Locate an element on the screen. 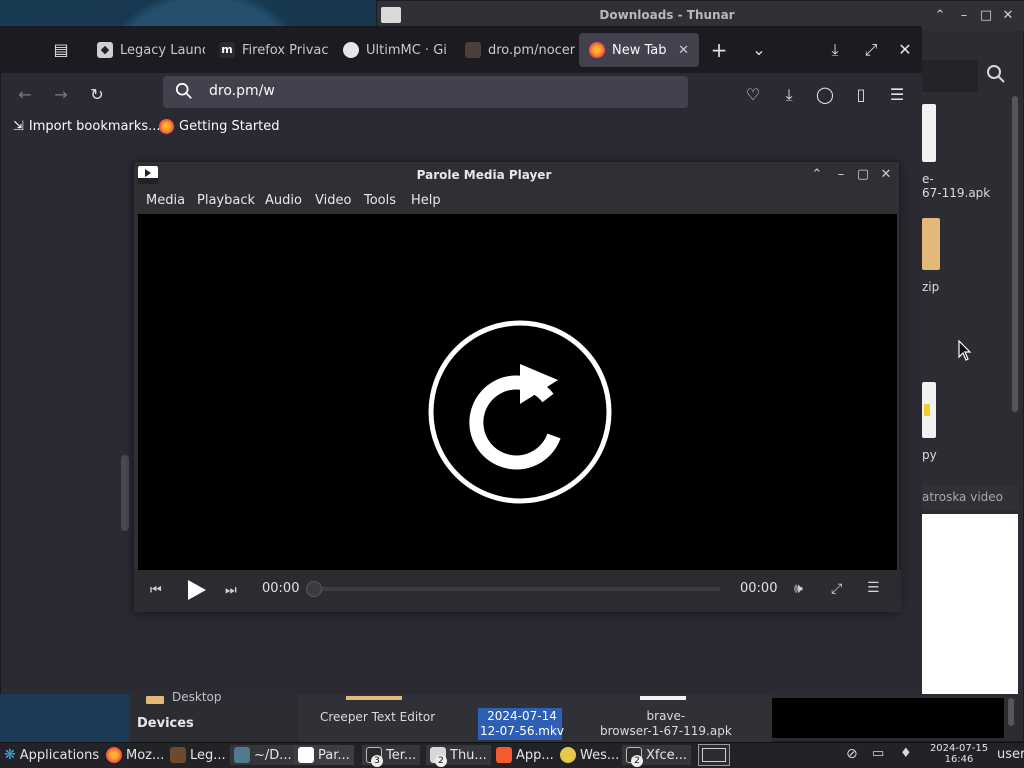 This screenshot has height=768, width=1024. file-label-py: py is located at coordinates (929, 455).